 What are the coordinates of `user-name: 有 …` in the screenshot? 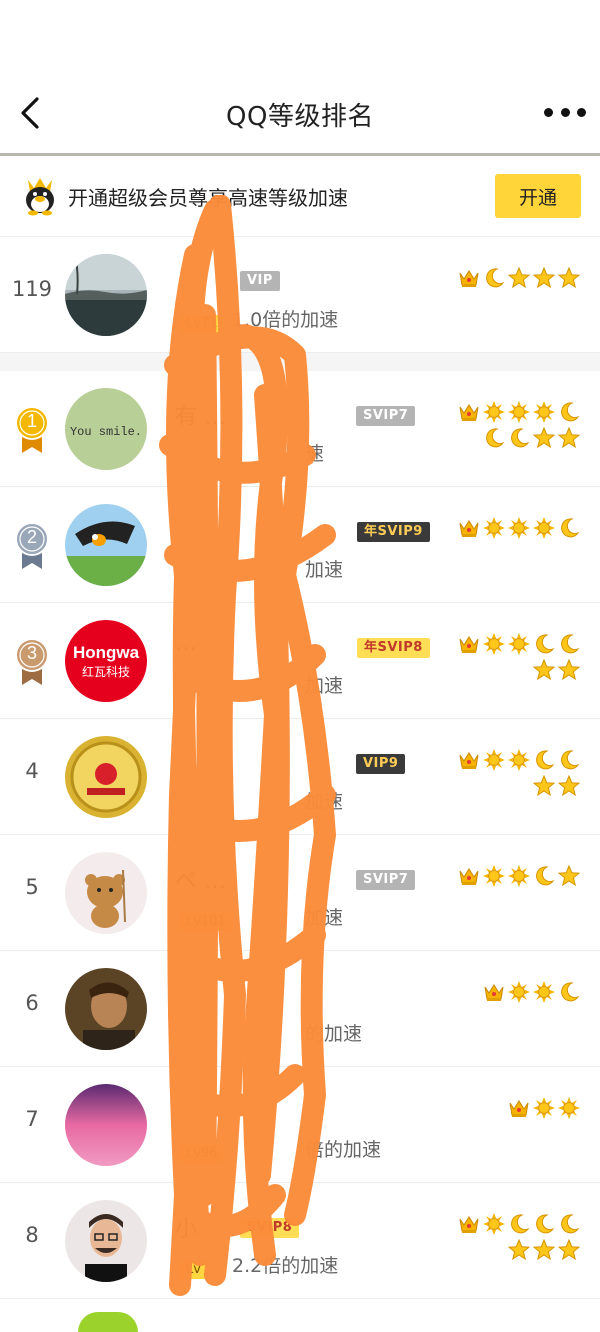 It's located at (200, 417).